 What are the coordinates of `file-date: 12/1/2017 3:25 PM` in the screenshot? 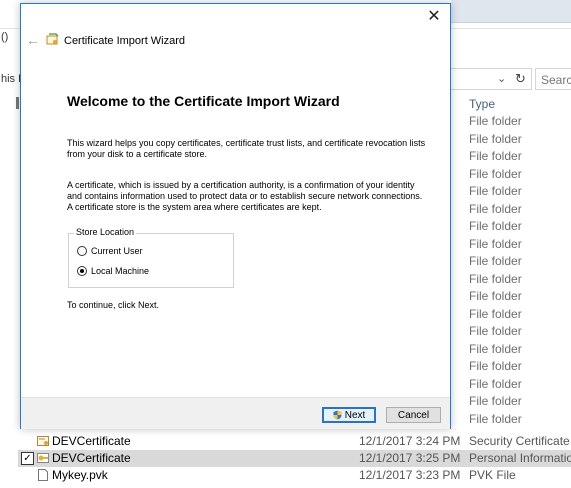 It's located at (410, 458).